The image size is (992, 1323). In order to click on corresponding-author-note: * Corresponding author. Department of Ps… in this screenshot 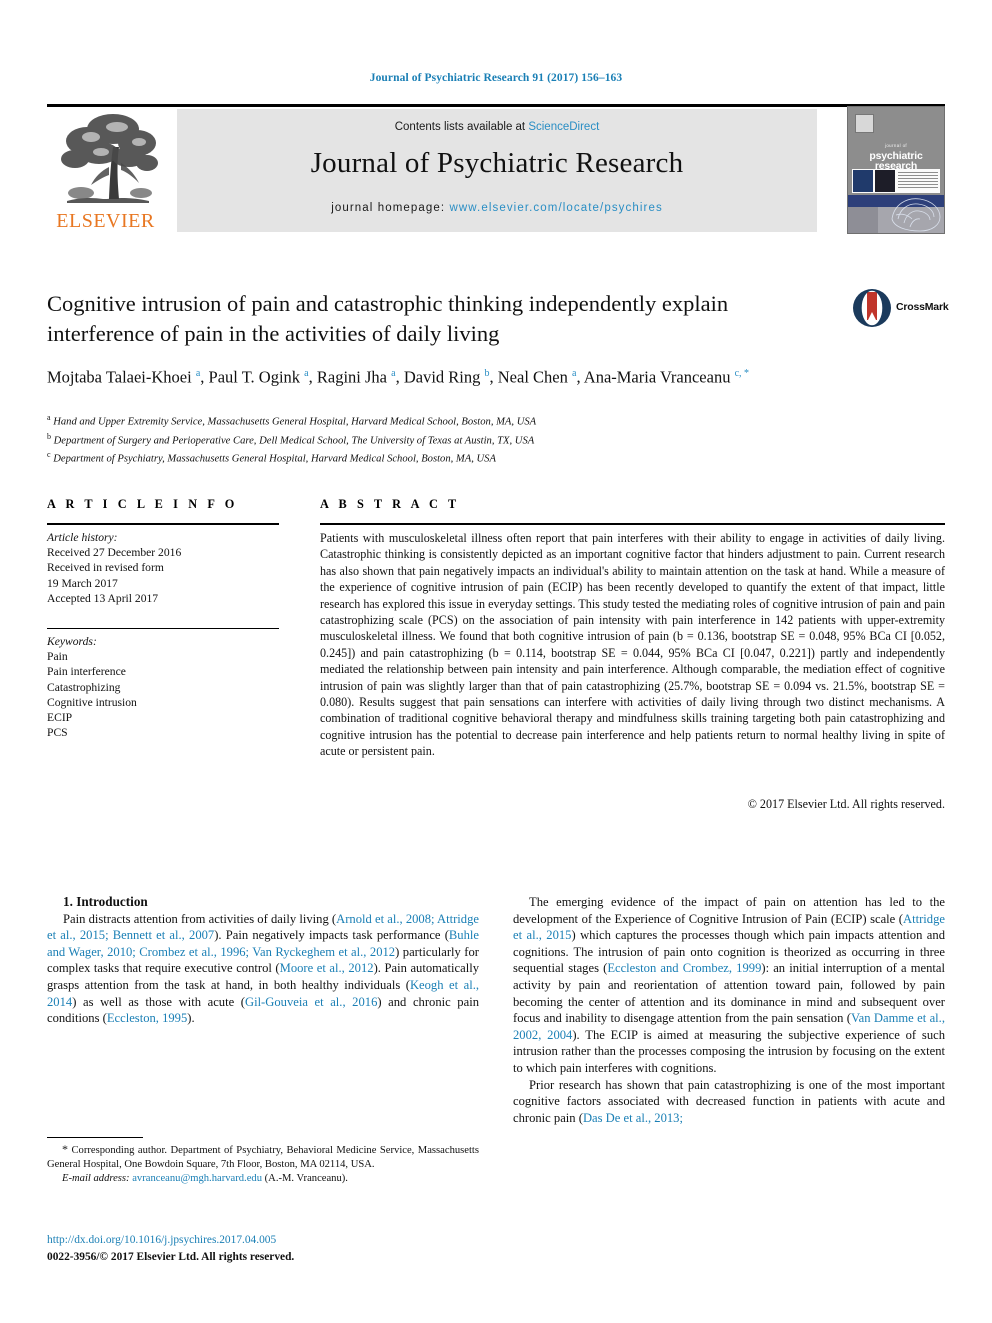, I will do `click(263, 1156)`.